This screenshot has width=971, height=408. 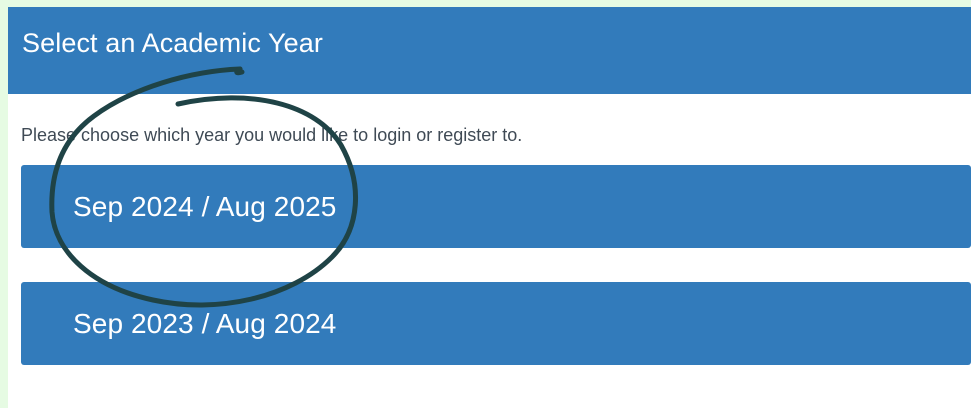 I want to click on academic-year-label: Sep 2023 / Aug 2024, so click(x=205, y=323).